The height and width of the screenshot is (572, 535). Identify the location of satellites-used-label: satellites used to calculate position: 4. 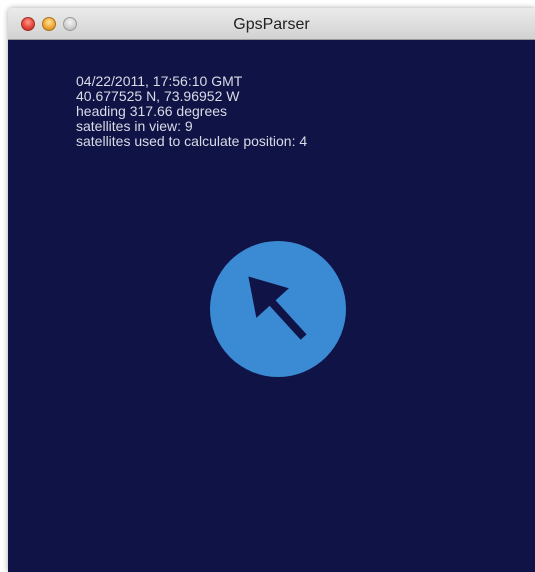
(192, 141).